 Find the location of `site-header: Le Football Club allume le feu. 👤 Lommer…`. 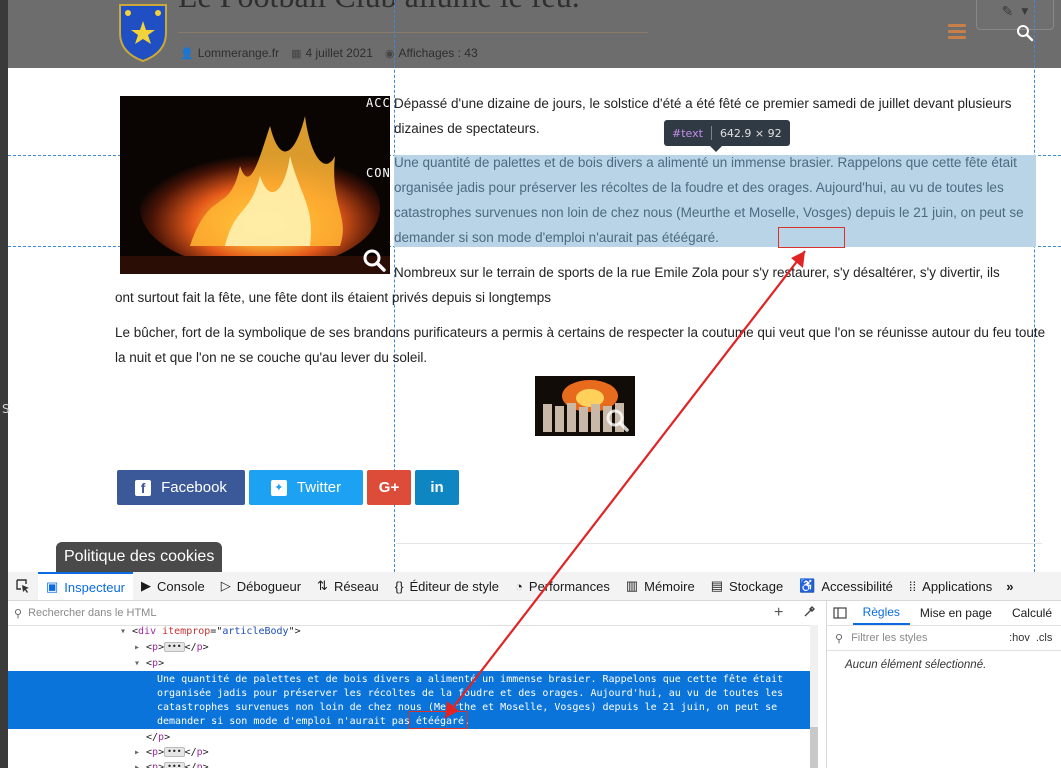

site-header: Le Football Club allume le feu. 👤 Lommer… is located at coordinates (534, 34).